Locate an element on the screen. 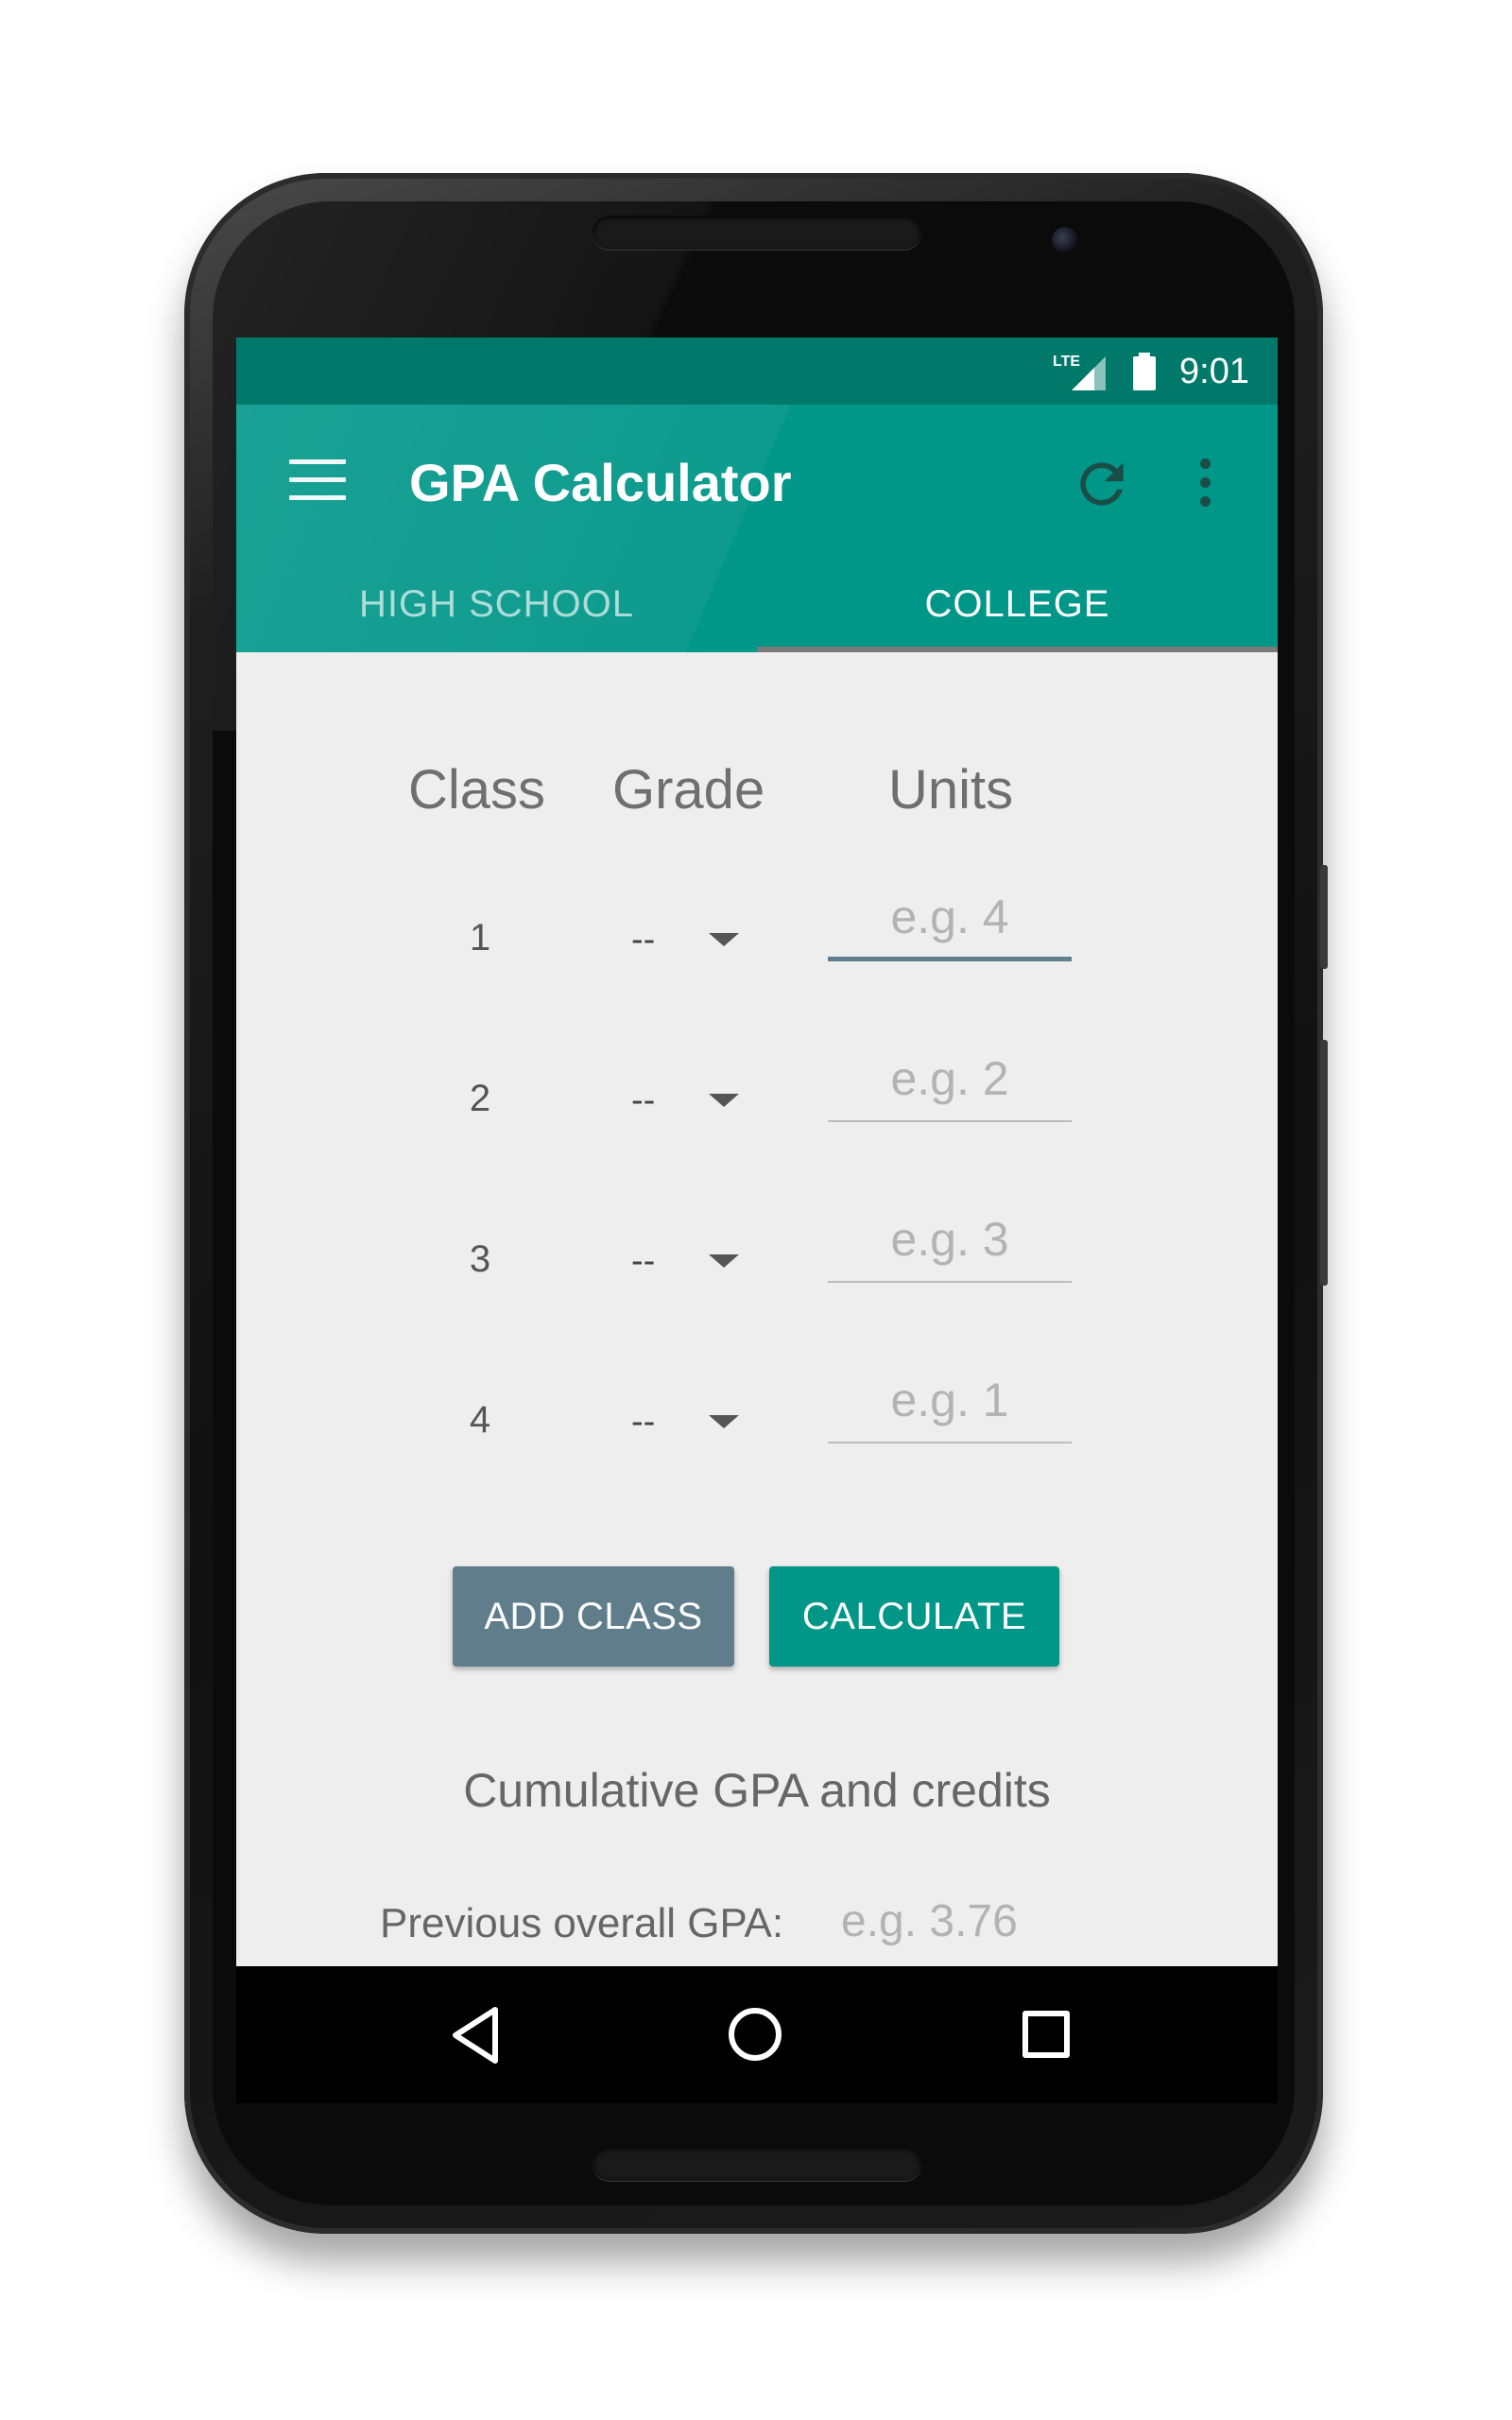 Image resolution: width=1512 pixels, height=2420 pixels. class-number: 3 is located at coordinates (480, 1259).